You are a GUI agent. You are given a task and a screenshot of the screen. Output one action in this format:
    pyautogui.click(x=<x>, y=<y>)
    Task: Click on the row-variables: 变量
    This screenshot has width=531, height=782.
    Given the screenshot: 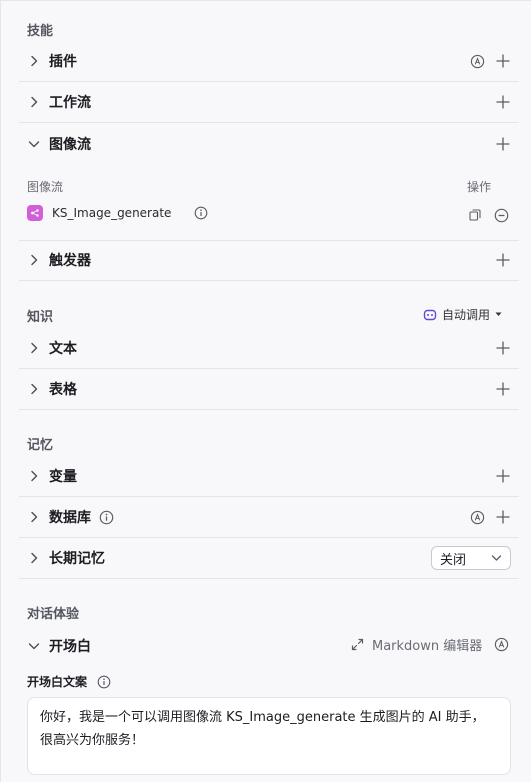 What is the action you would take?
    pyautogui.click(x=269, y=476)
    